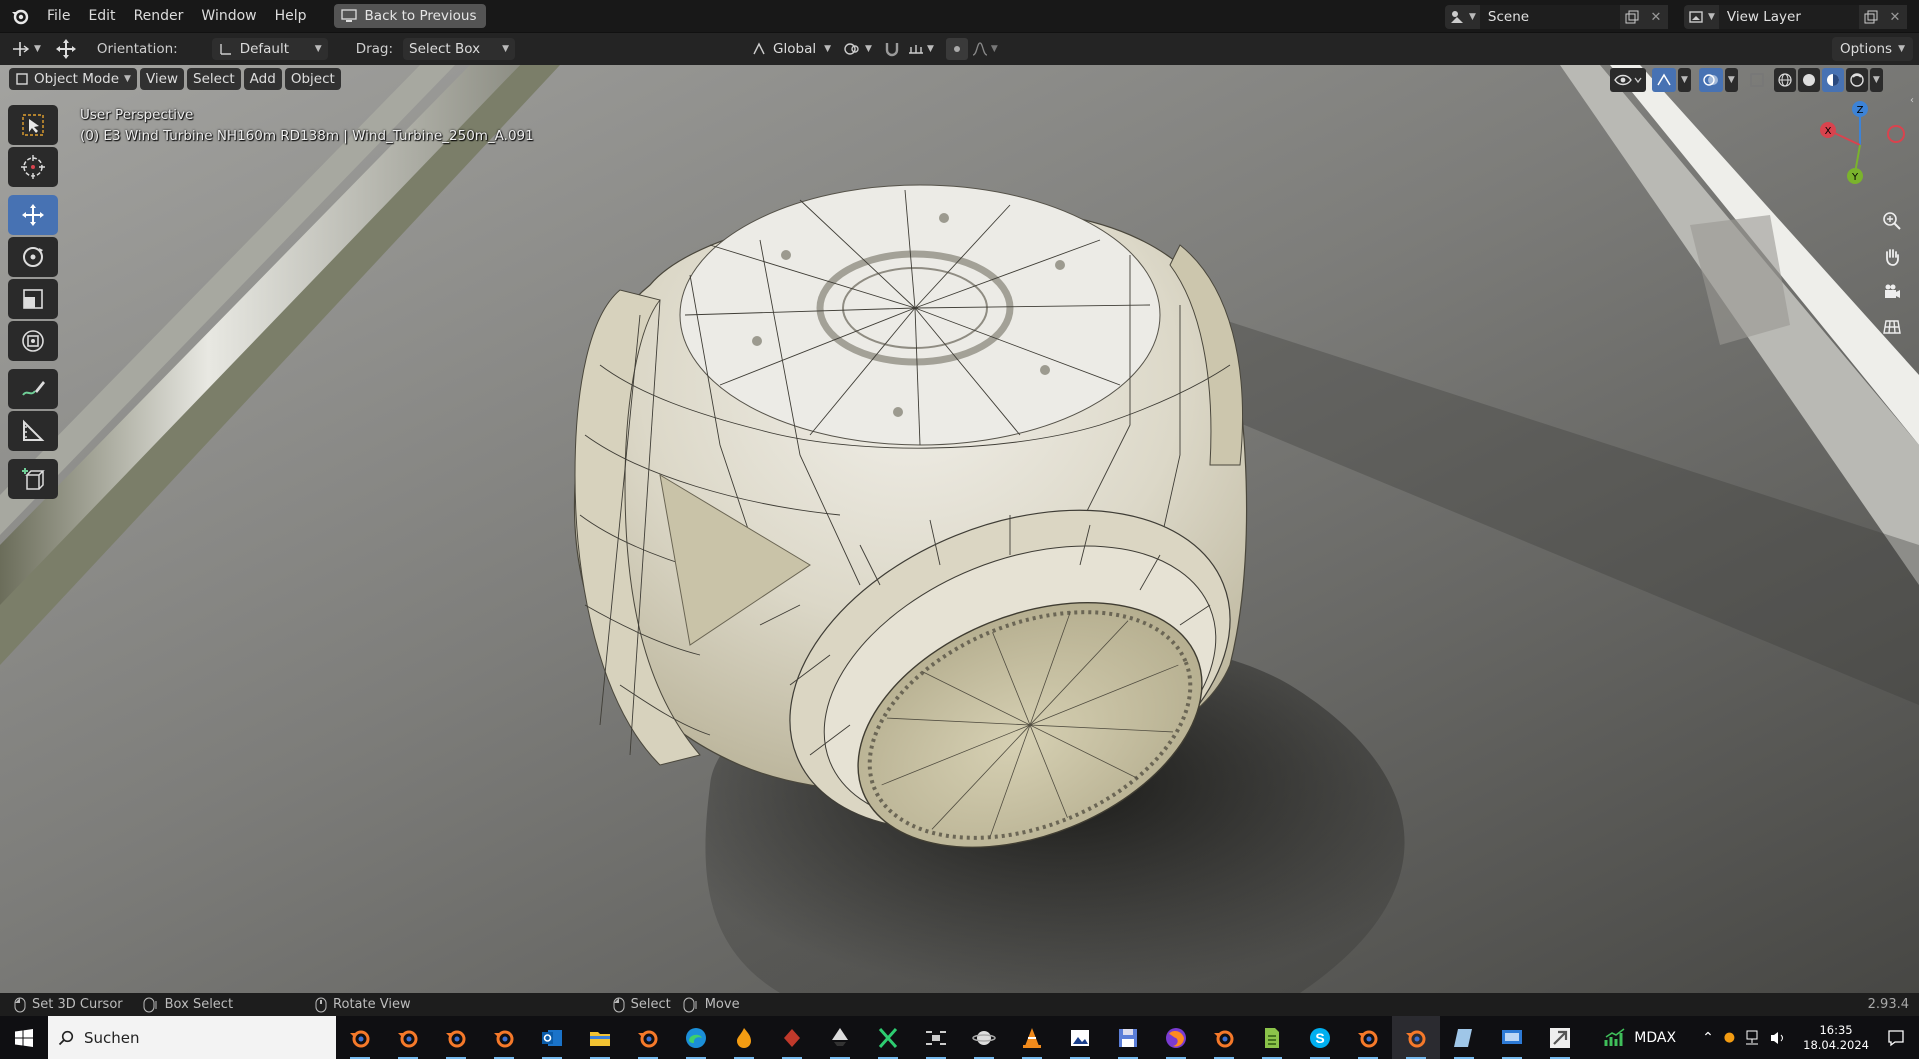 This screenshot has width=1919, height=1059. I want to click on shading-wireframe-button, so click(1784, 80).